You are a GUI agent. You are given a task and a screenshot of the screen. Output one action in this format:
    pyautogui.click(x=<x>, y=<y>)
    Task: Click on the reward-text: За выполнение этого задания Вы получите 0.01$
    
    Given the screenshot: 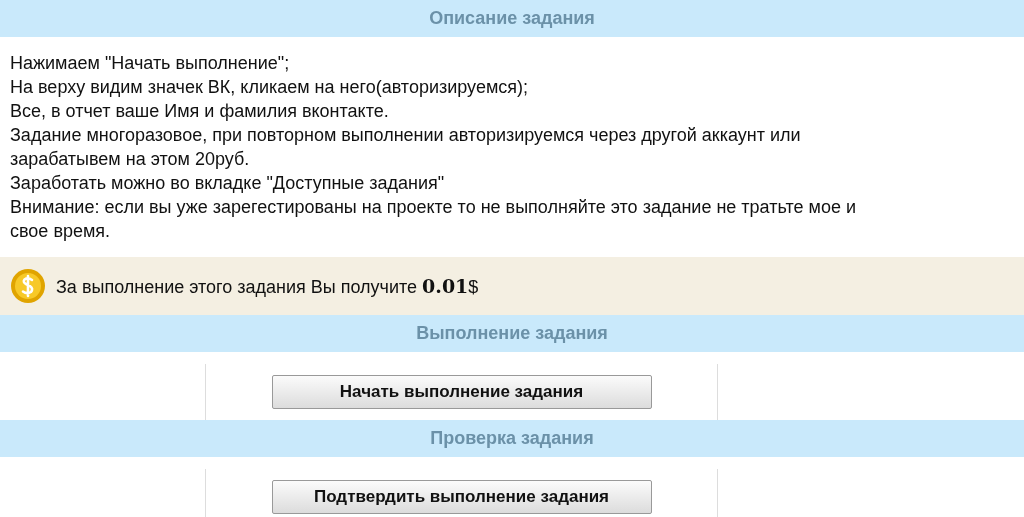 What is the action you would take?
    pyautogui.click(x=267, y=286)
    